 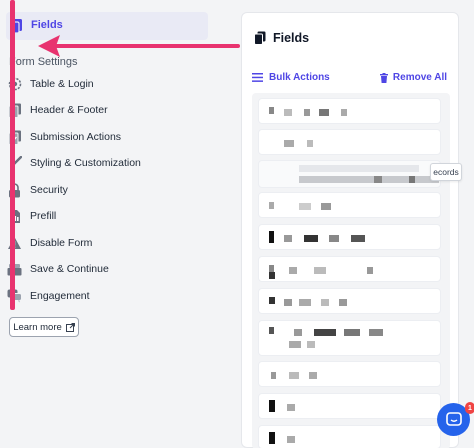 I want to click on trash-icon, so click(x=383, y=77).